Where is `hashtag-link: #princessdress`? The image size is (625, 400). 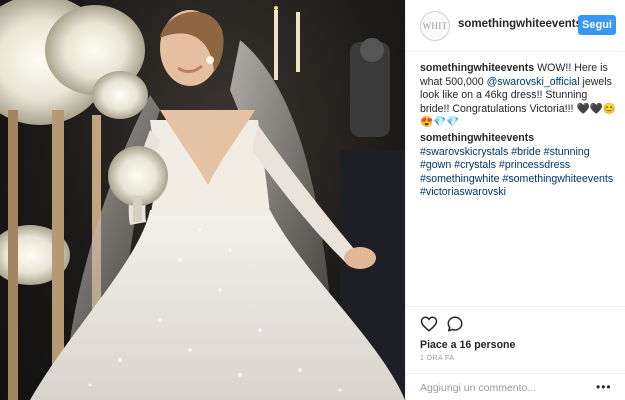 hashtag-link: #princessdress is located at coordinates (534, 165).